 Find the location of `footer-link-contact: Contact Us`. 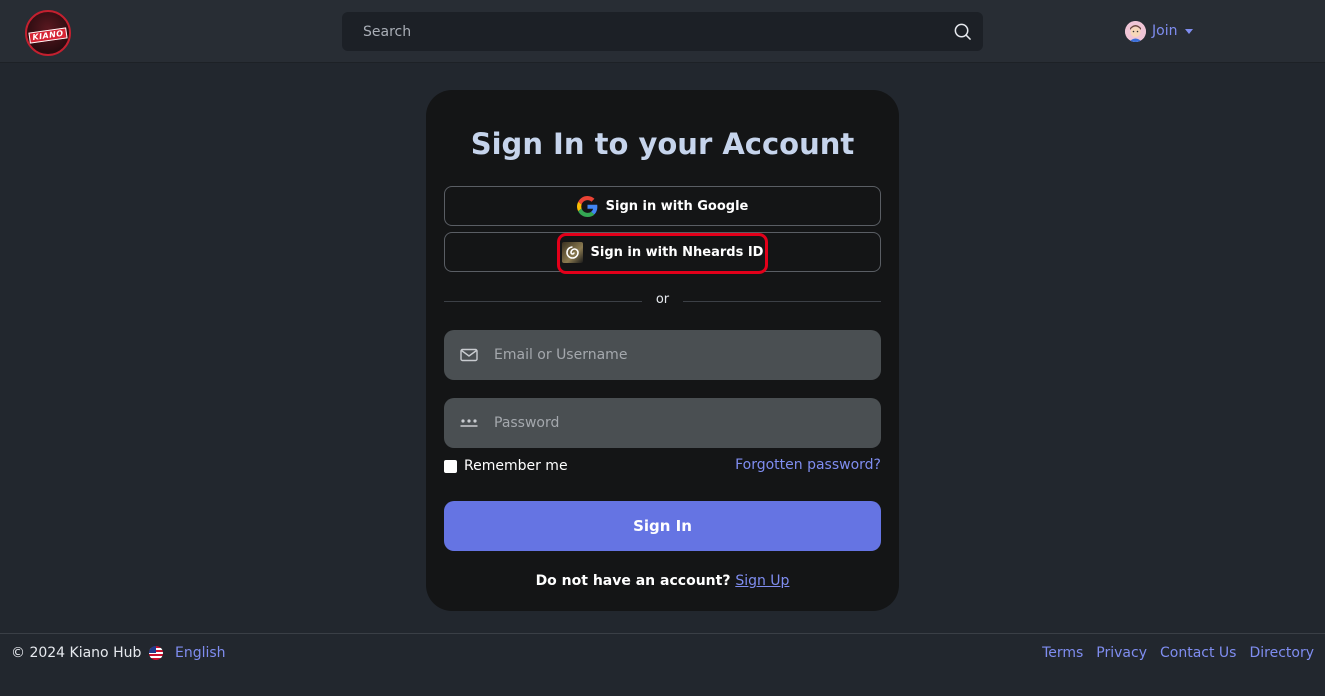

footer-link-contact: Contact Us is located at coordinates (1198, 653).